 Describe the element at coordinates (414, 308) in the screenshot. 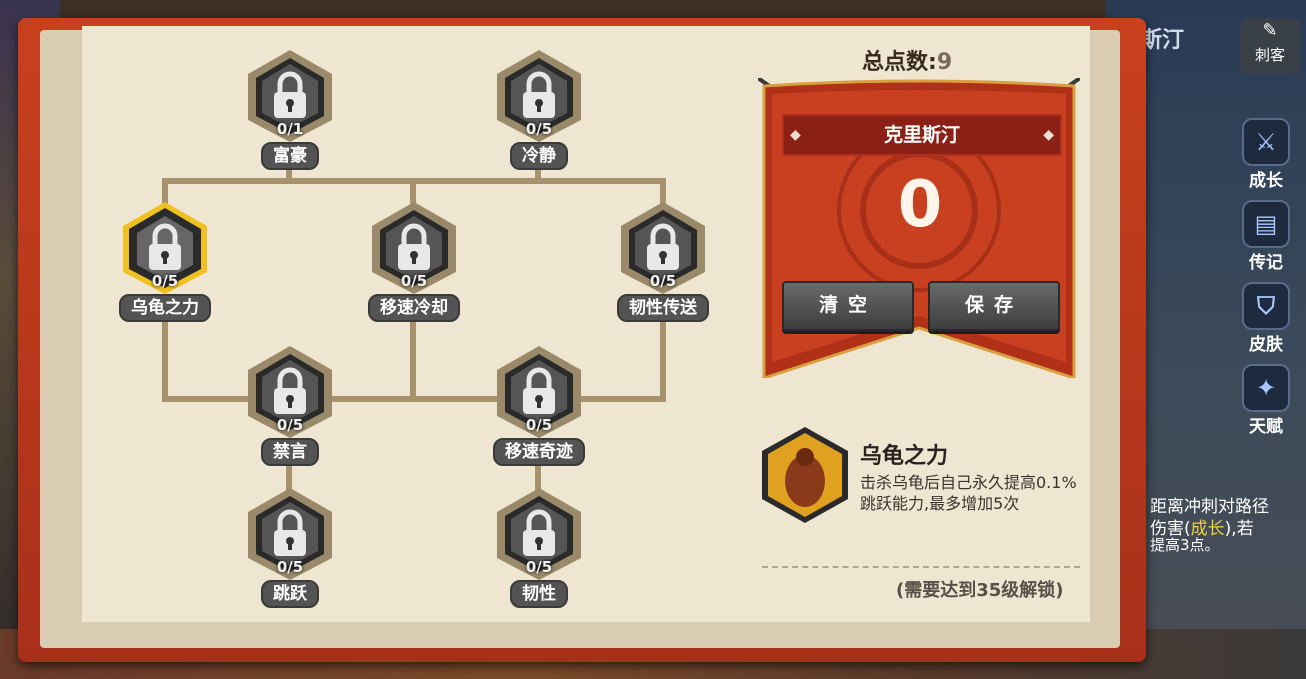

I see `node-label: 移速冷却` at that location.